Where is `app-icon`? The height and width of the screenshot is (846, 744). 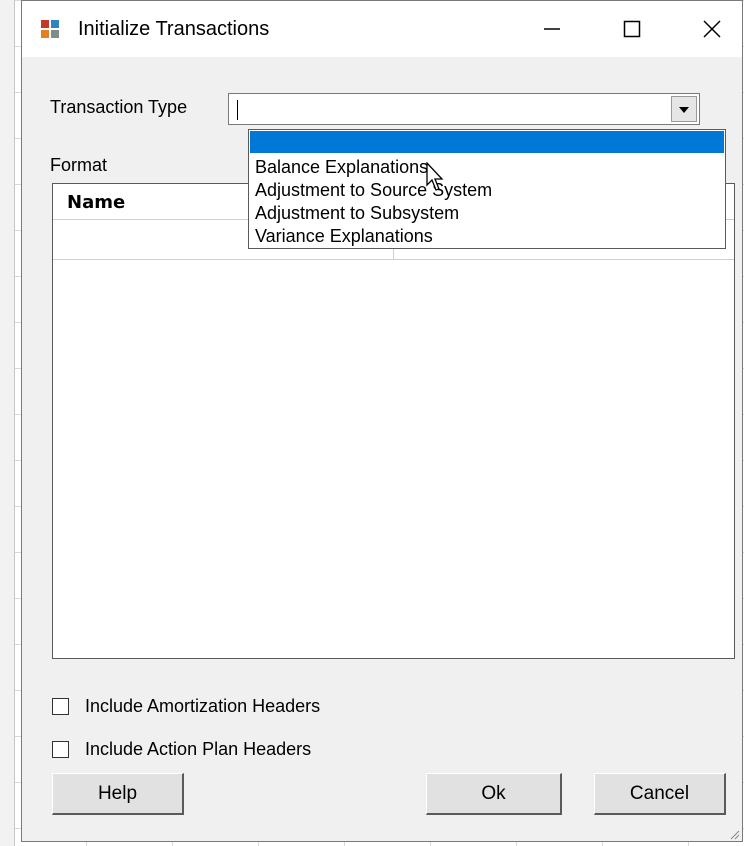 app-icon is located at coordinates (50, 29).